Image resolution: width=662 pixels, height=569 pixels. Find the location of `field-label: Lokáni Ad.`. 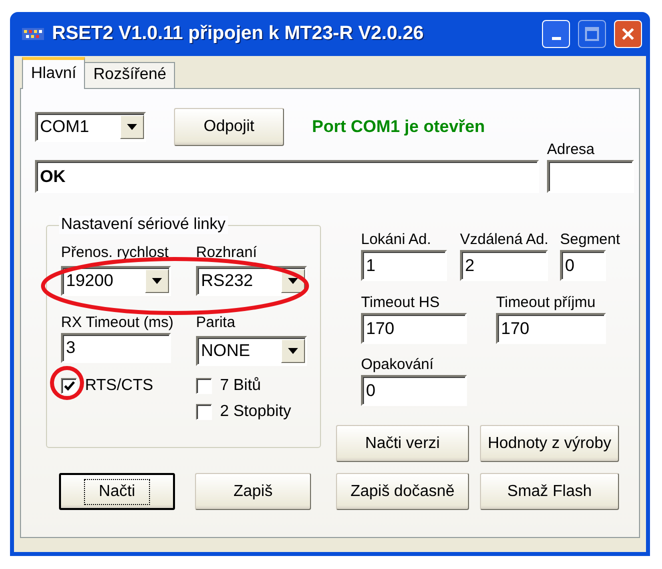

field-label: Lokáni Ad. is located at coordinates (396, 240).